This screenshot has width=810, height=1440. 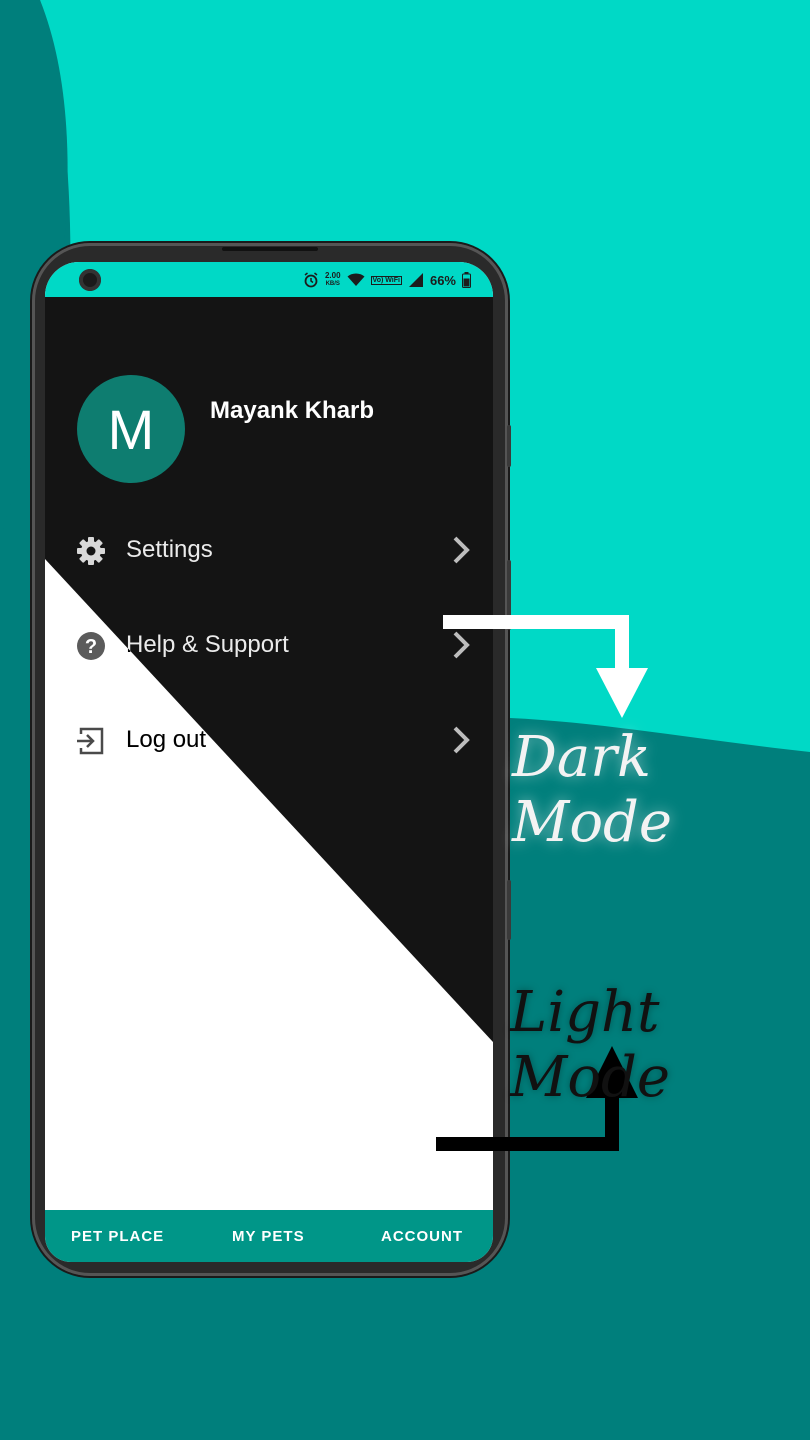 I want to click on status-bar: 2.00 KB/S Vo) WiFi 66%, so click(x=269, y=279).